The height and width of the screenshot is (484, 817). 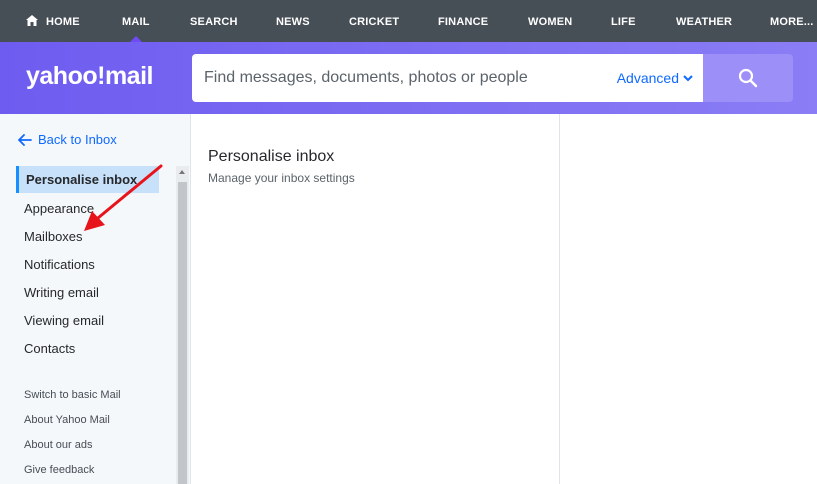 I want to click on give-feedback-link: Give feedback, so click(x=59, y=470).